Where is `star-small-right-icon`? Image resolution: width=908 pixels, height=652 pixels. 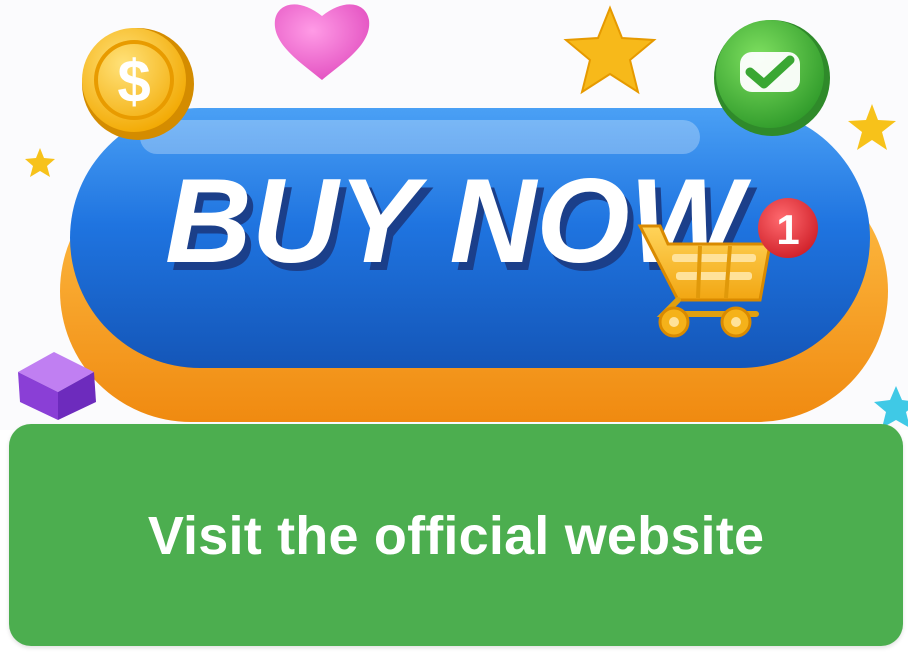
star-small-right-icon is located at coordinates (872, 127).